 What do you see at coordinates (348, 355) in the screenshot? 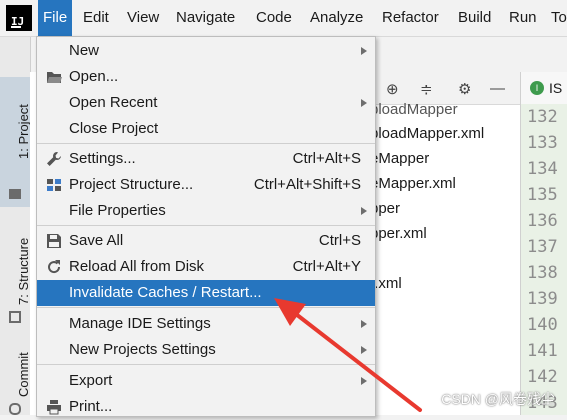
I see `annotation-arrow-icon` at bounding box center [348, 355].